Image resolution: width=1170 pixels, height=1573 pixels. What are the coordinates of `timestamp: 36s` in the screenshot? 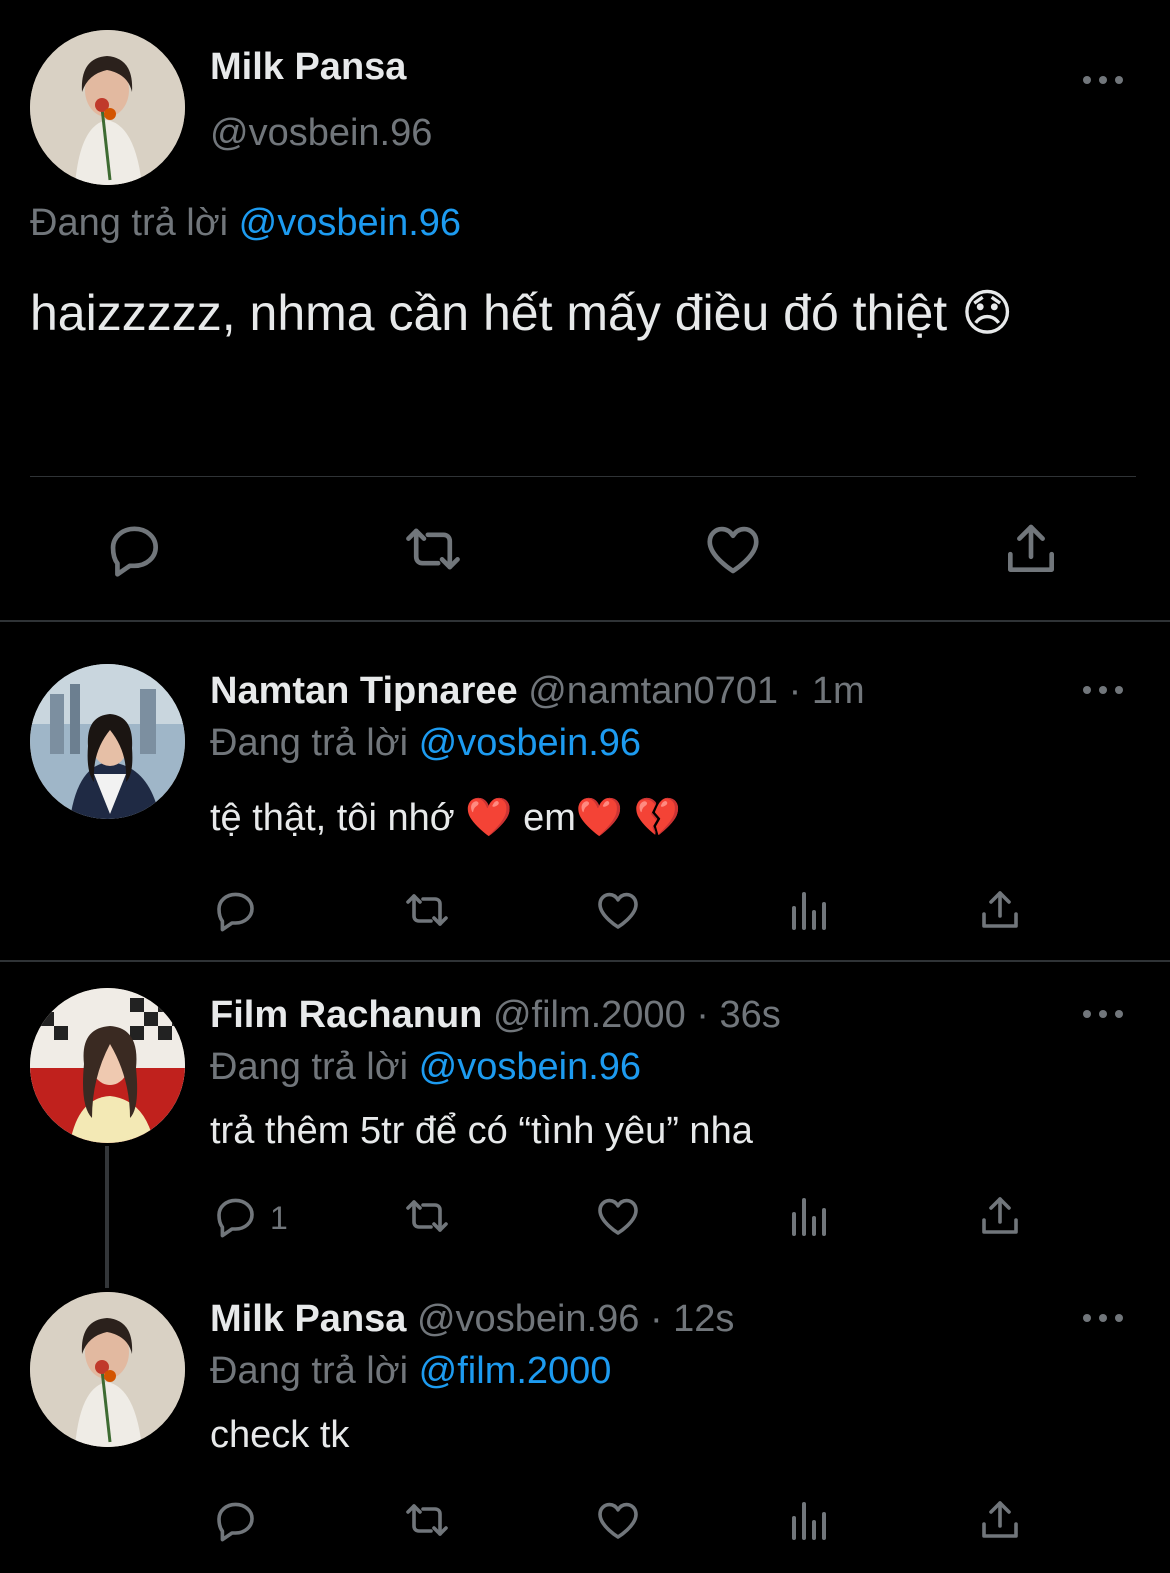 It's located at (749, 1015).